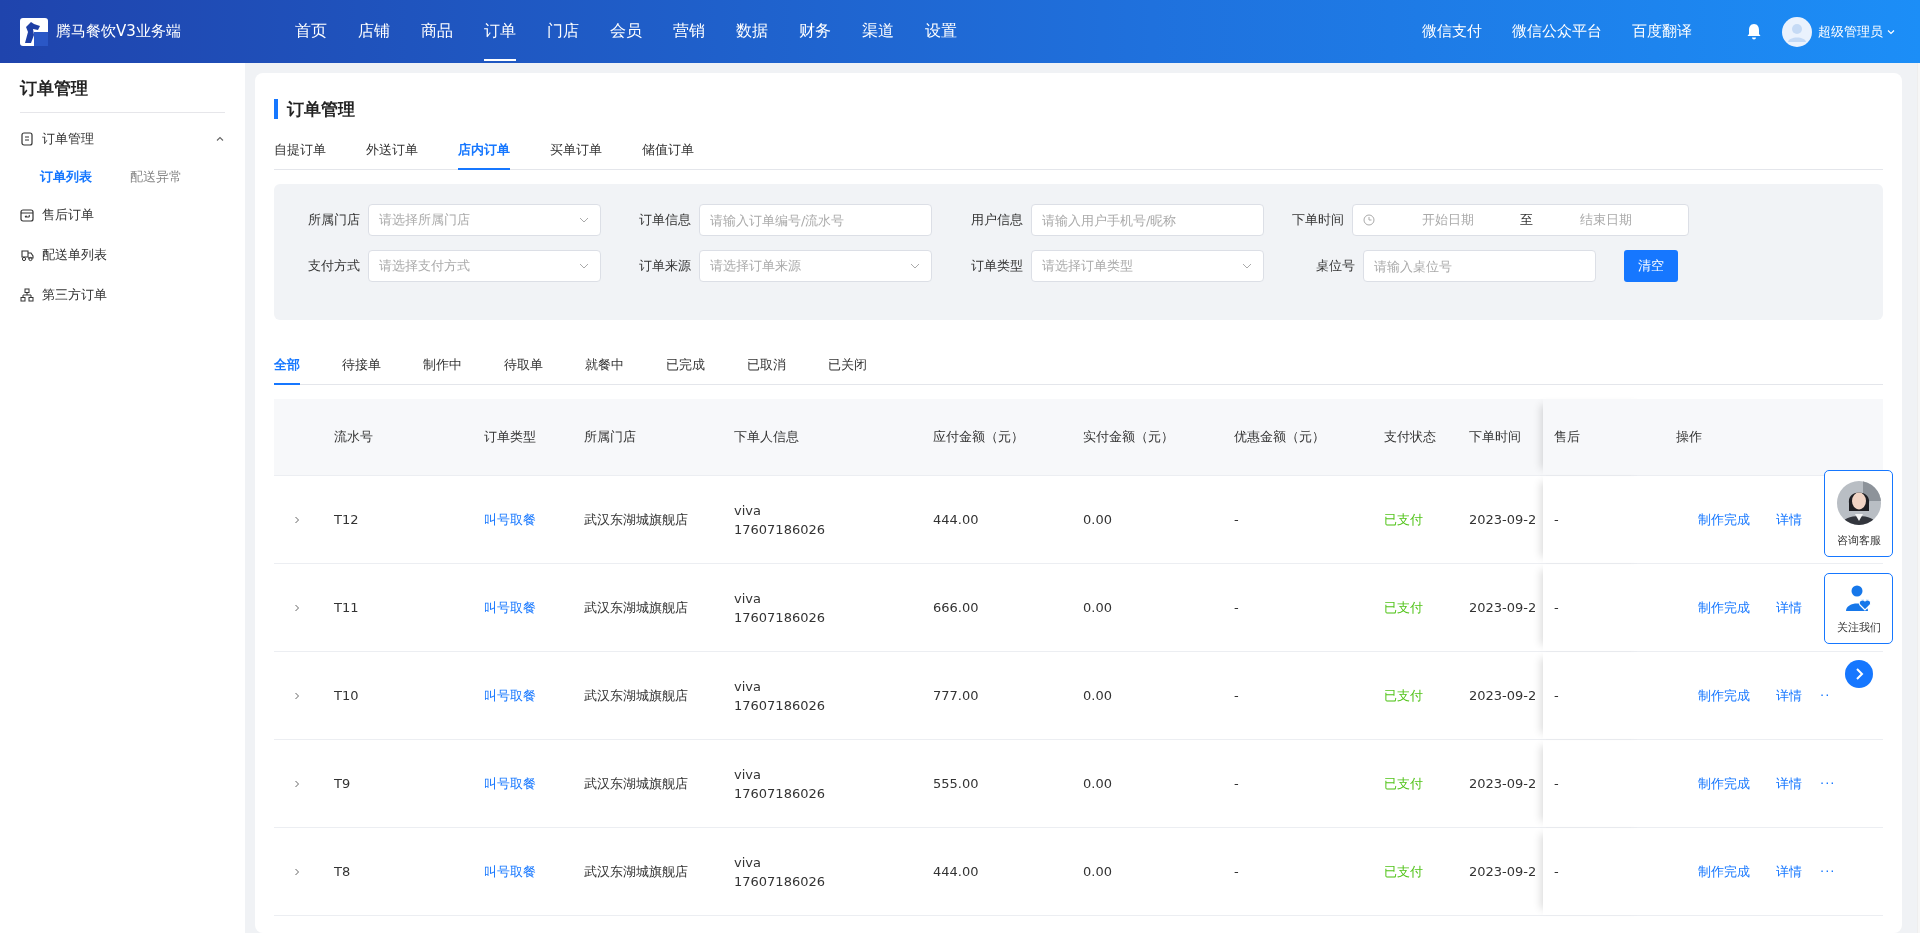 This screenshot has height=933, width=1920. Describe the element at coordinates (342, 783) in the screenshot. I see `table-cell: T9` at that location.